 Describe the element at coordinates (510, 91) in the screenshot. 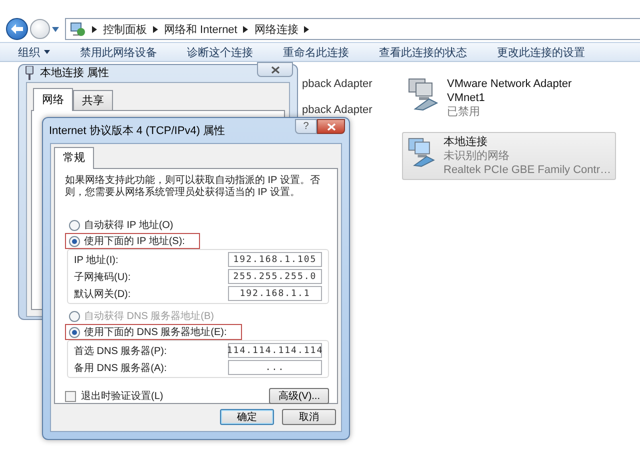

I see `adapter-name: VMware Network Adapter VMnet1` at that location.